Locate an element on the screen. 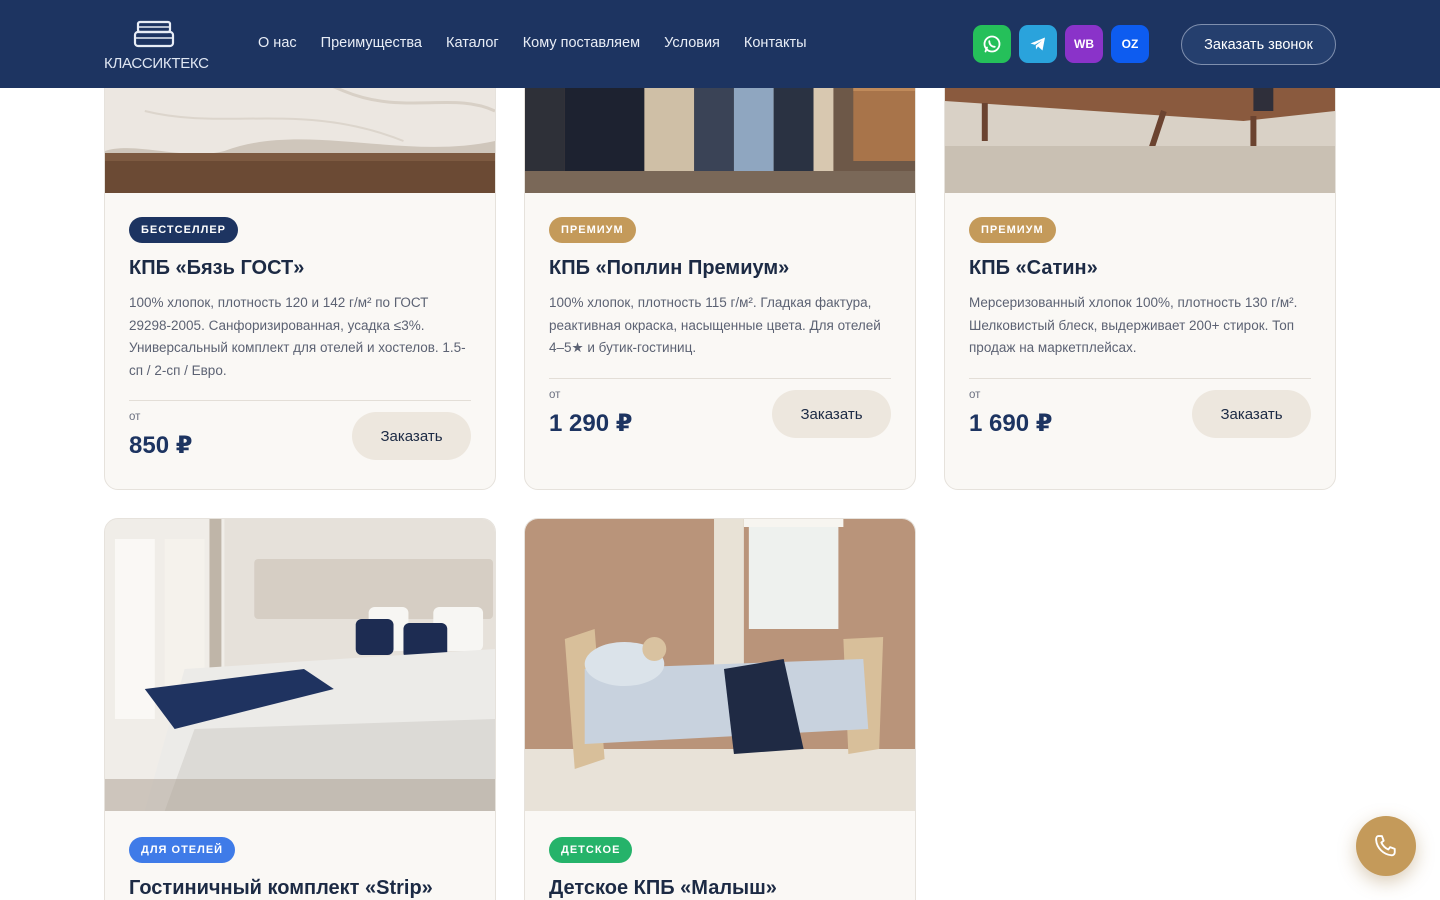 The image size is (1440, 900). product-title: КПБ «Поплин Премиум» is located at coordinates (669, 268).